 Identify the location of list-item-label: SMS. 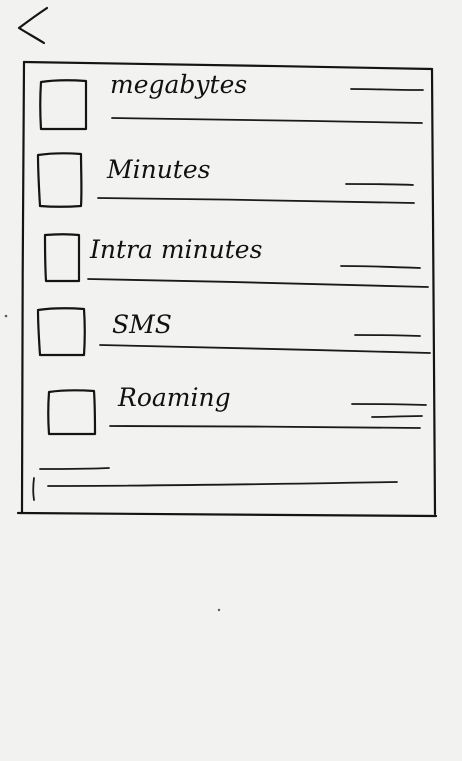
(142, 324).